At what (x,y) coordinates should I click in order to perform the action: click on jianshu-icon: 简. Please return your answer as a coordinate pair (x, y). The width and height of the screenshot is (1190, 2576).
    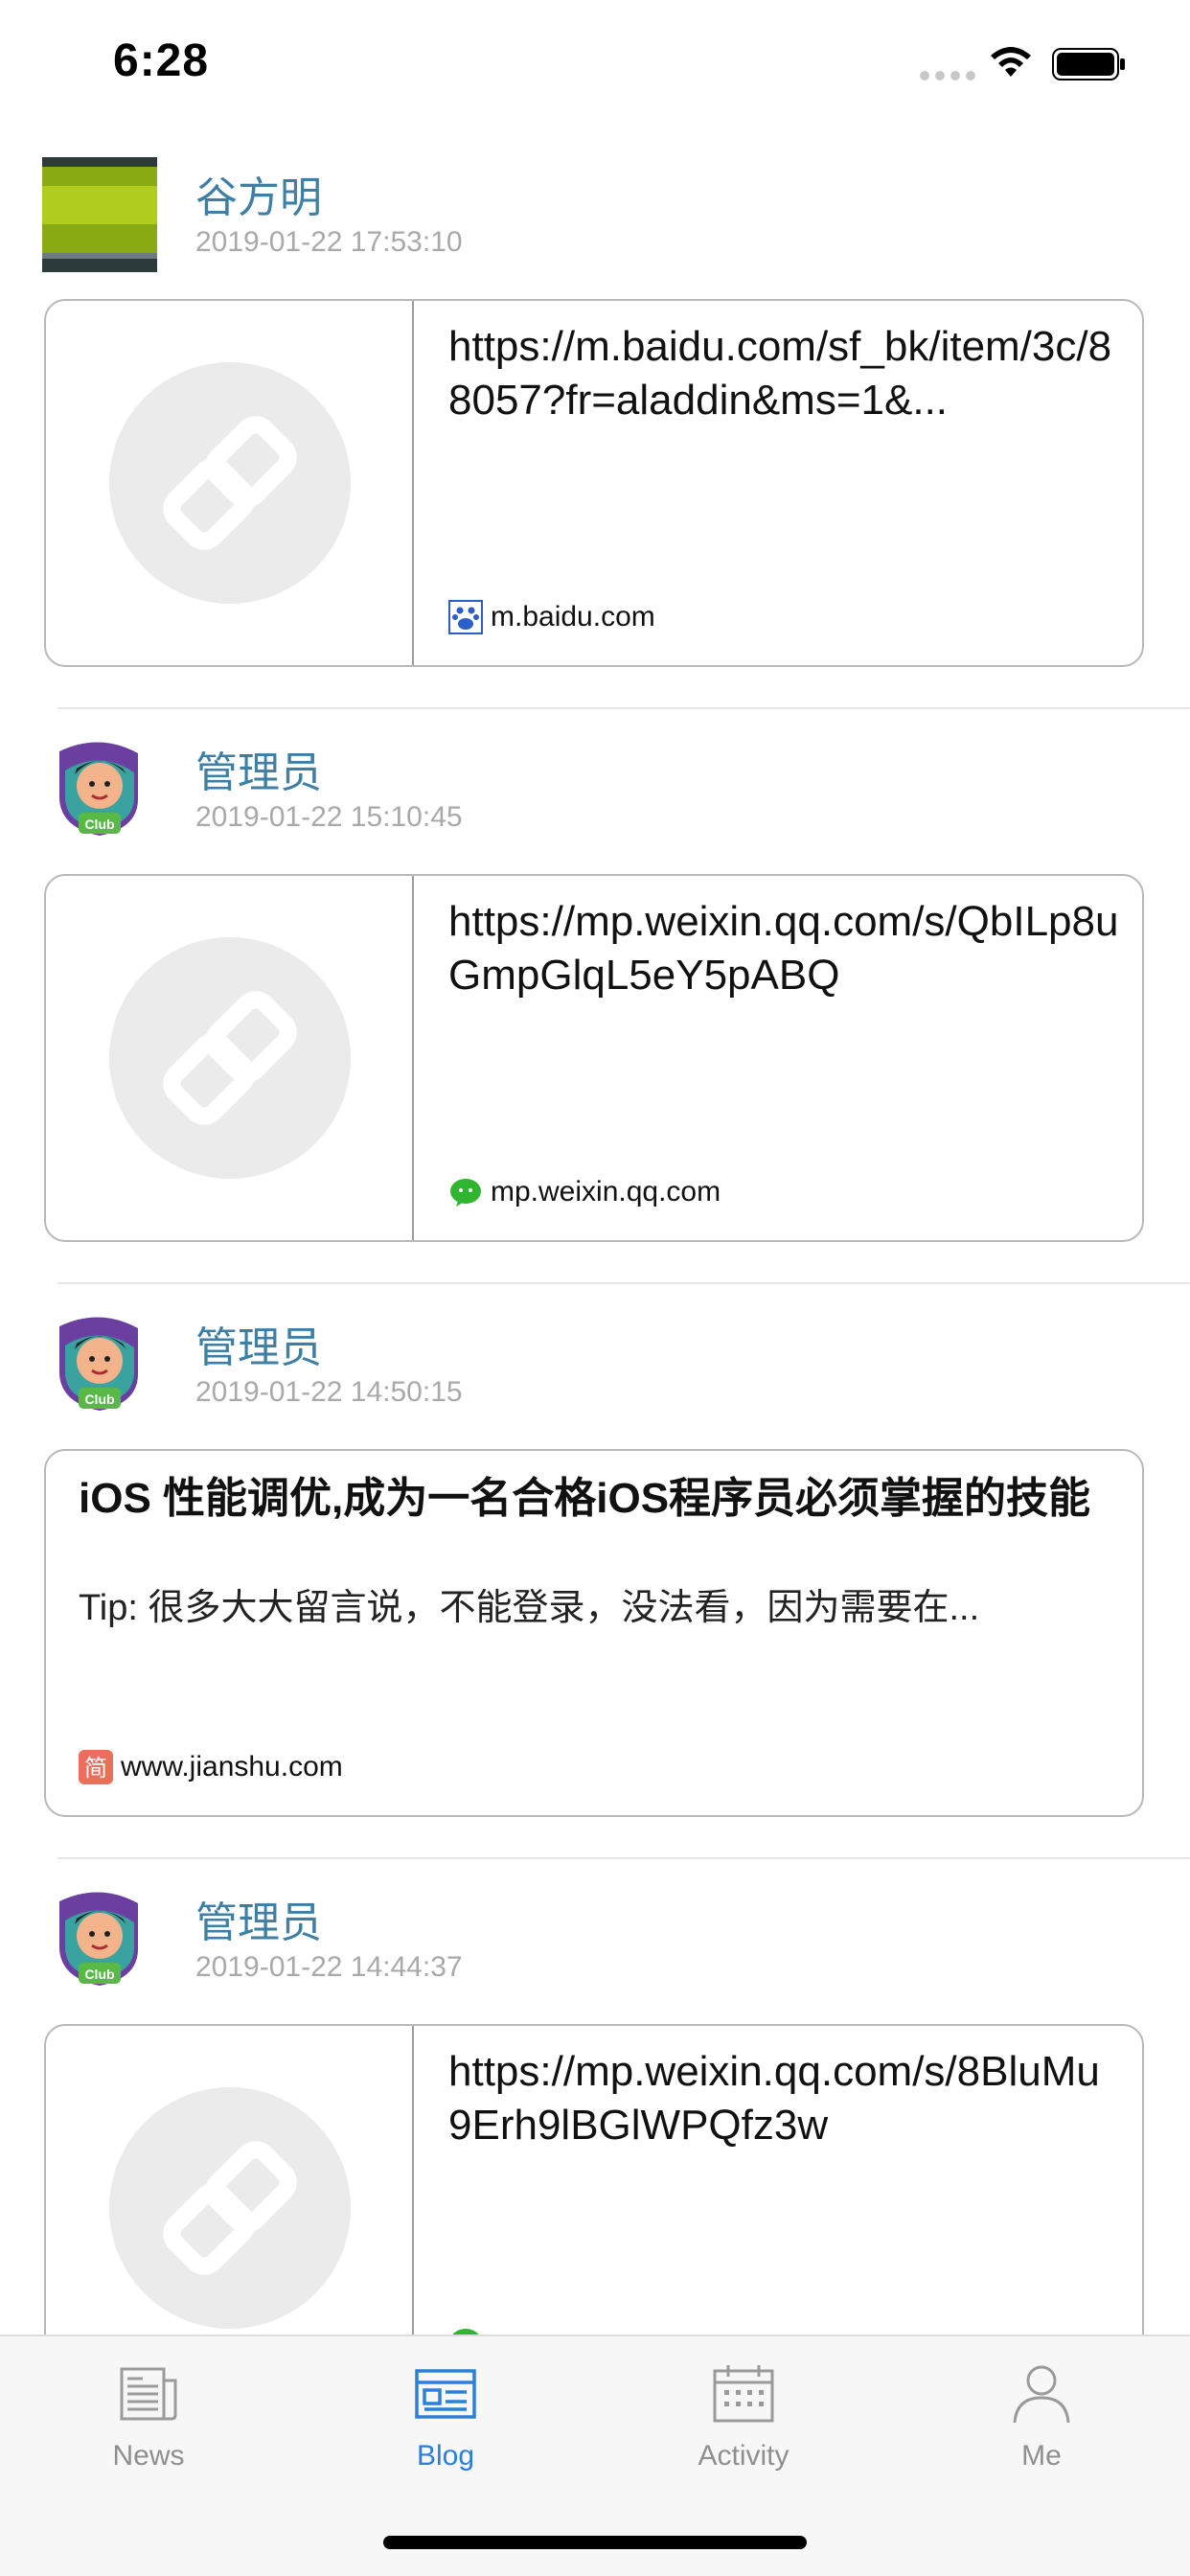
    Looking at the image, I should click on (96, 1767).